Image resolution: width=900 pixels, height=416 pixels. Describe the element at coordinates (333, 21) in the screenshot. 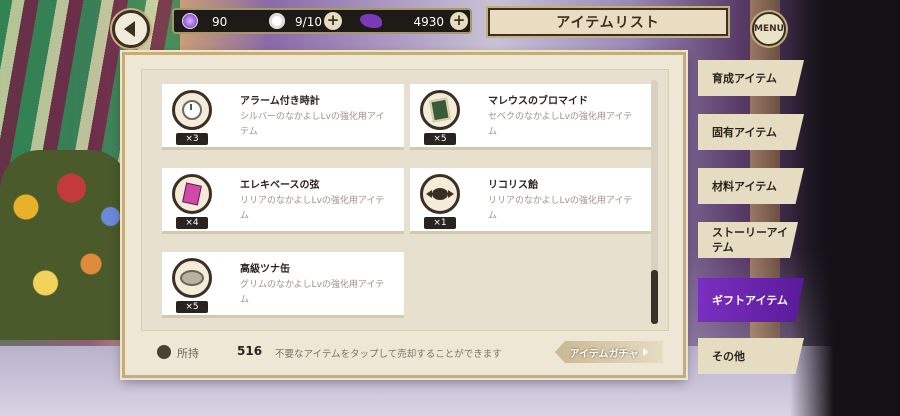

I see `add-stamina-button: +` at that location.